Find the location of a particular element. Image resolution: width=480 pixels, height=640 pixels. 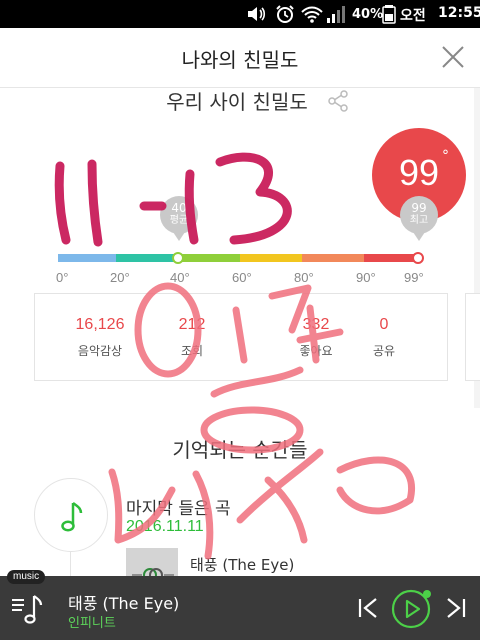

max-marker-value: 99 is located at coordinates (419, 208).